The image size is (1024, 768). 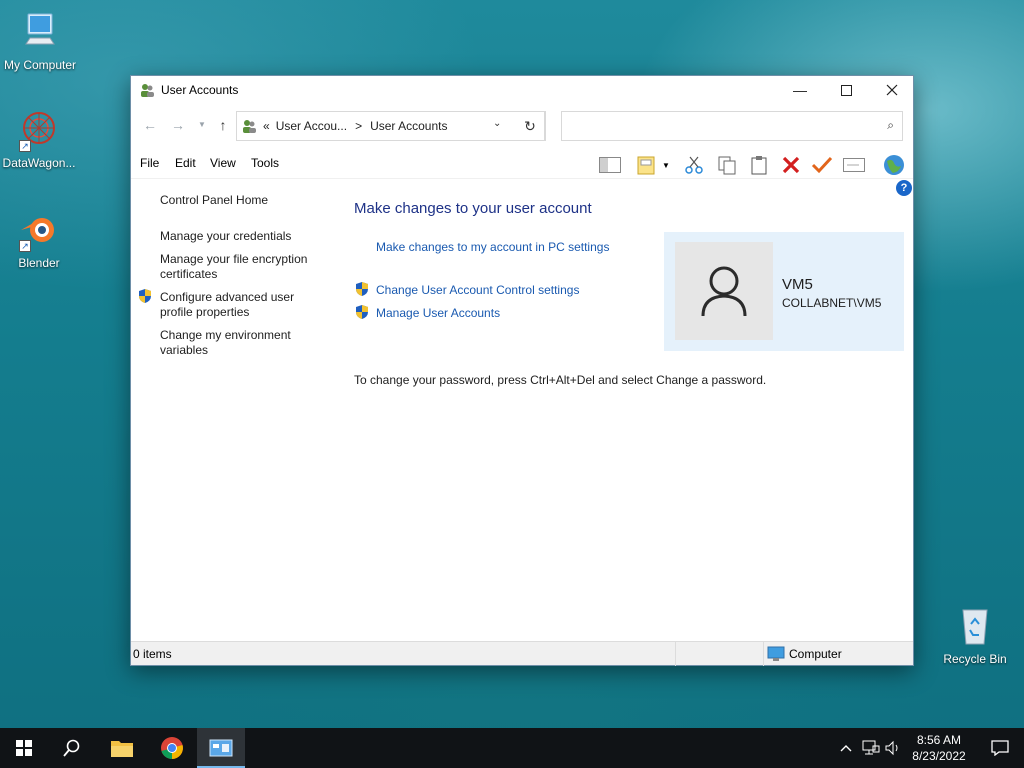 I want to click on chevron-down-icon: ⌄, so click(x=497, y=123).